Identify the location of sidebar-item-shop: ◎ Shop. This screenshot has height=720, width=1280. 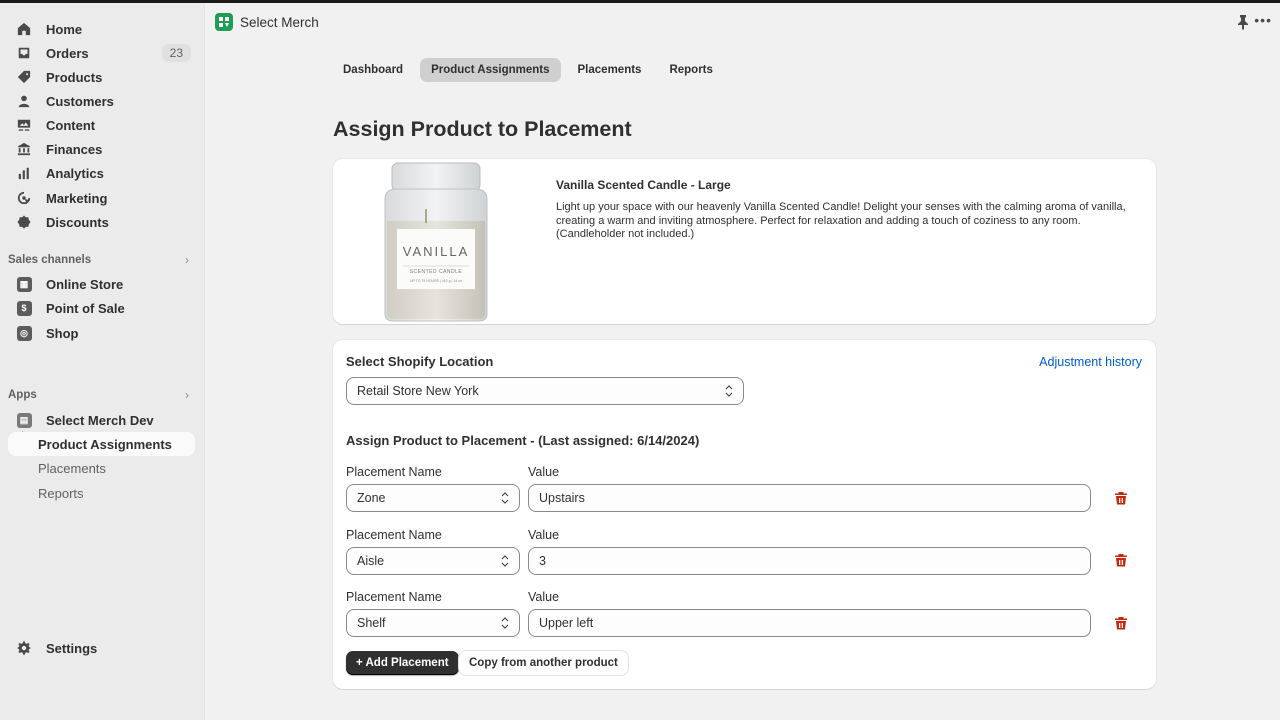
(101, 333).